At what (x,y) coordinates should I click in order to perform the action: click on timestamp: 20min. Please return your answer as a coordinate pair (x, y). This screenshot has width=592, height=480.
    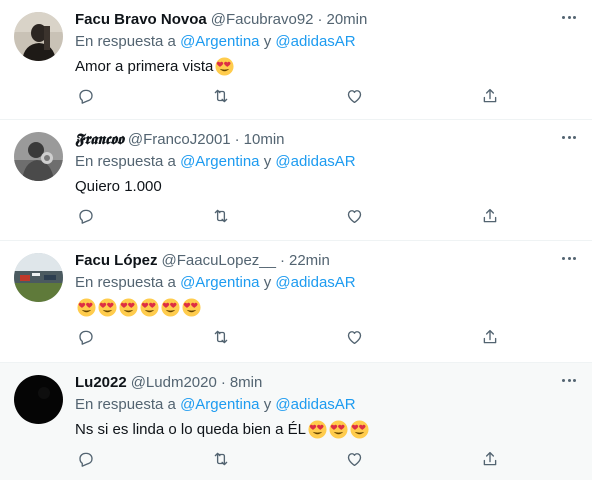
    Looking at the image, I should click on (347, 19).